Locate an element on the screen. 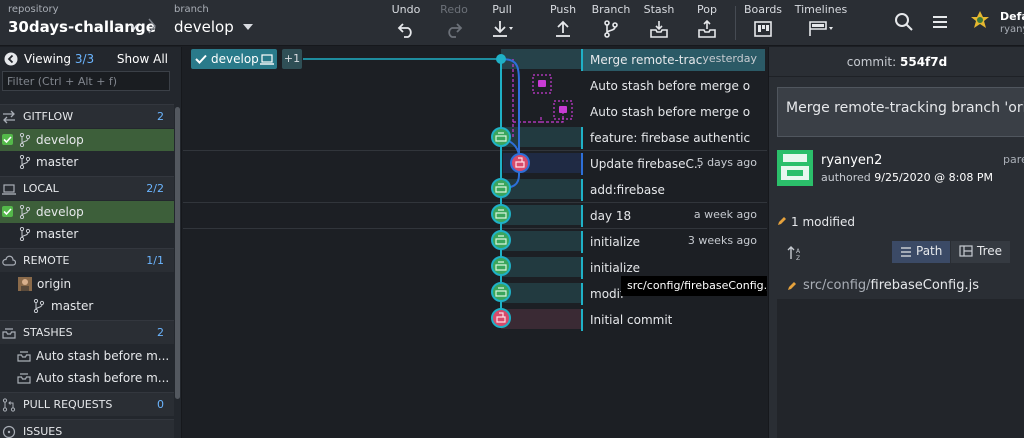 Image resolution: width=1024 pixels, height=438 pixels. issues-icon is located at coordinates (9, 431).